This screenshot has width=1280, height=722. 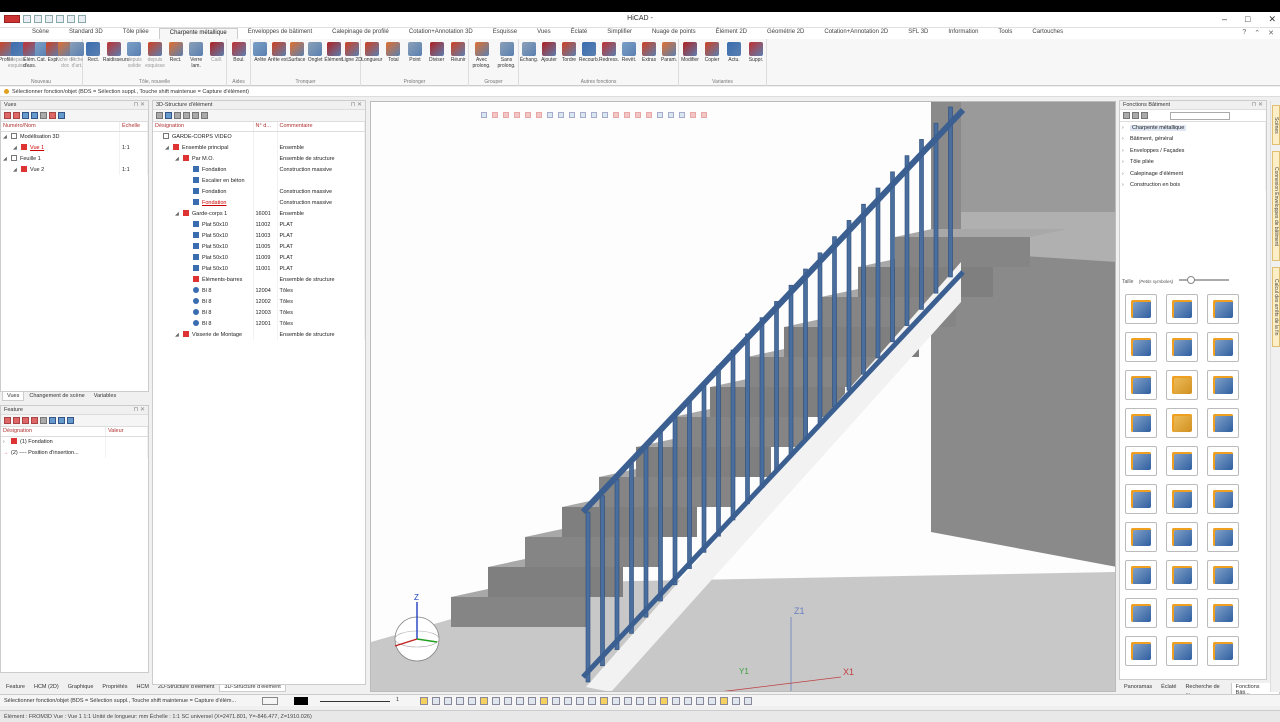 I want to click on tab--l-ment-2d: Élément 2D, so click(x=731, y=33).